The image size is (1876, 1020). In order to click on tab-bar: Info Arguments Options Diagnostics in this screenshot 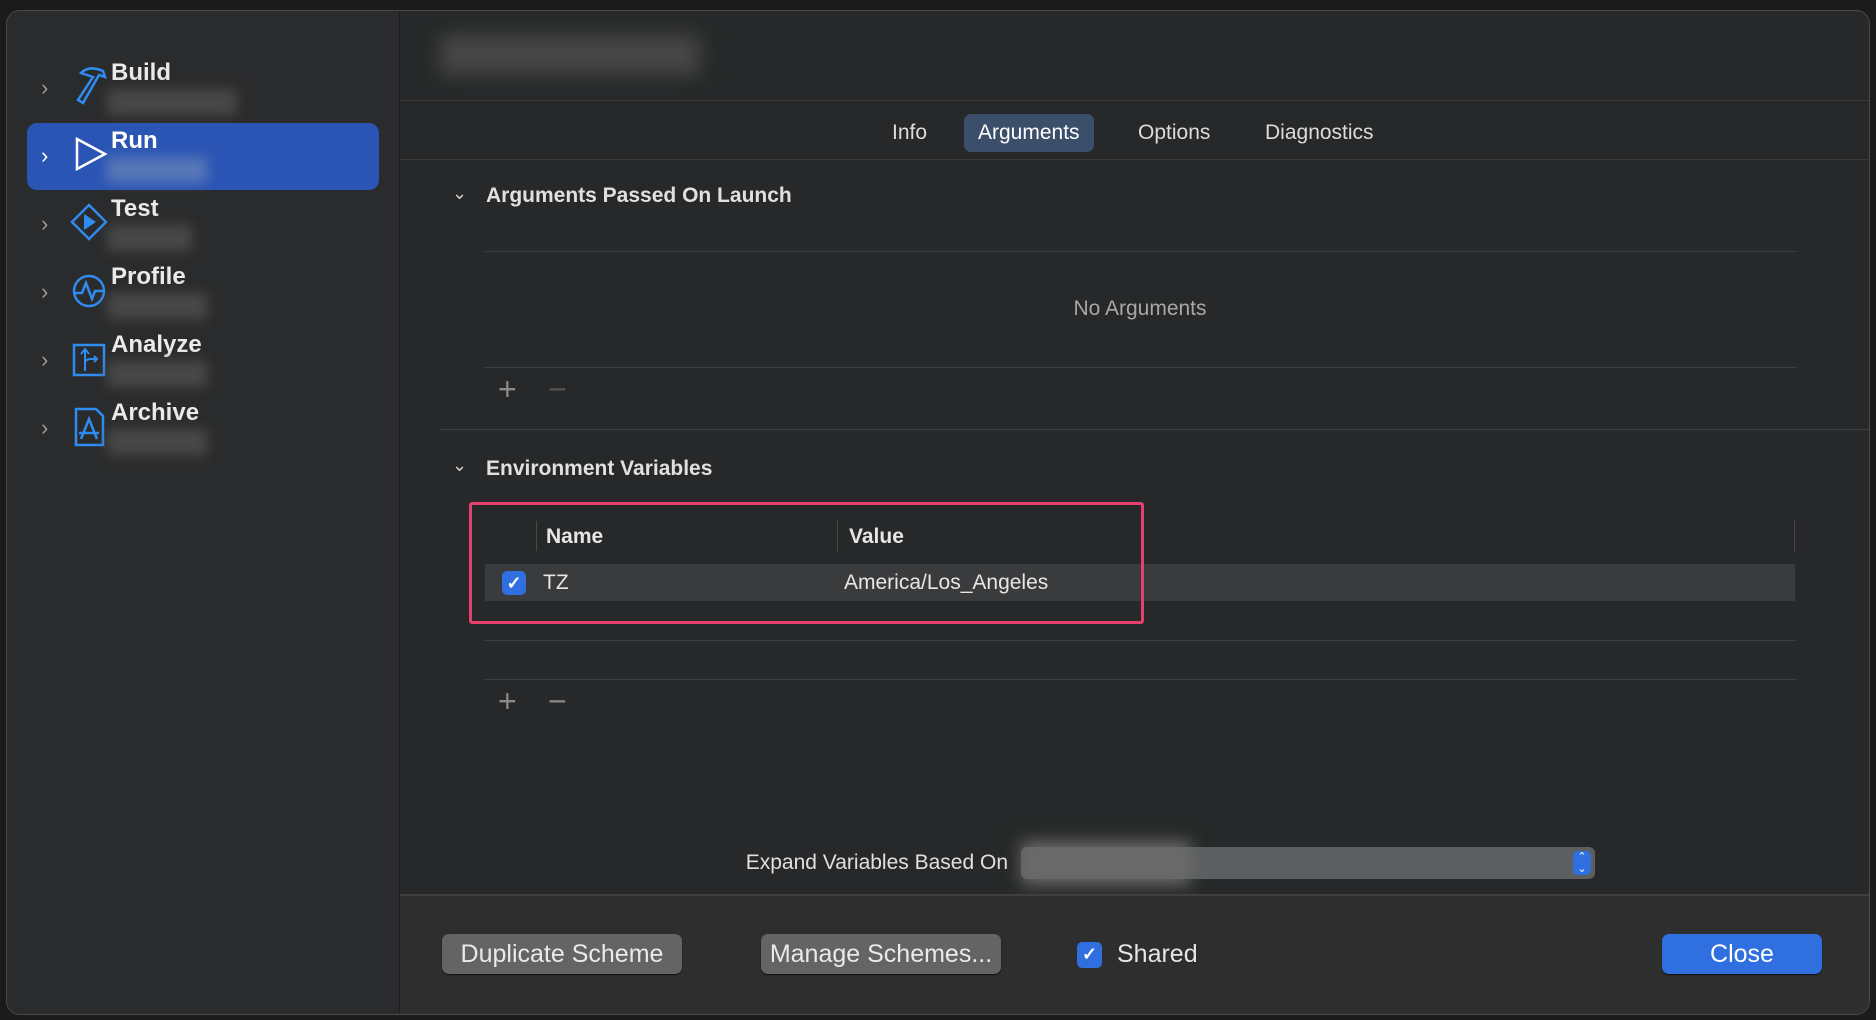, I will do `click(1134, 131)`.